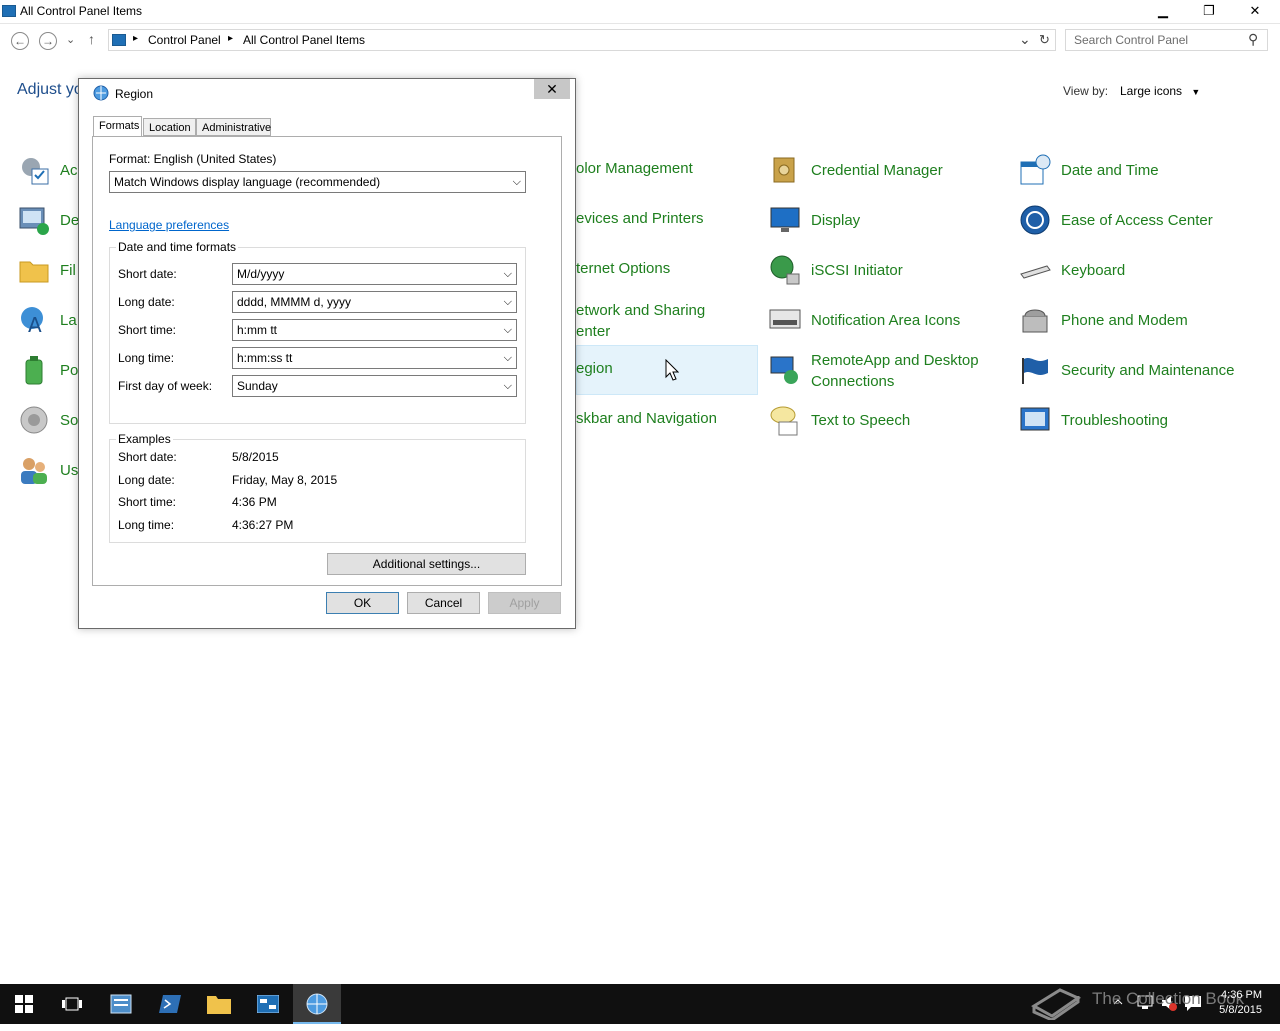  I want to click on device-manager-icon, so click(34, 221).